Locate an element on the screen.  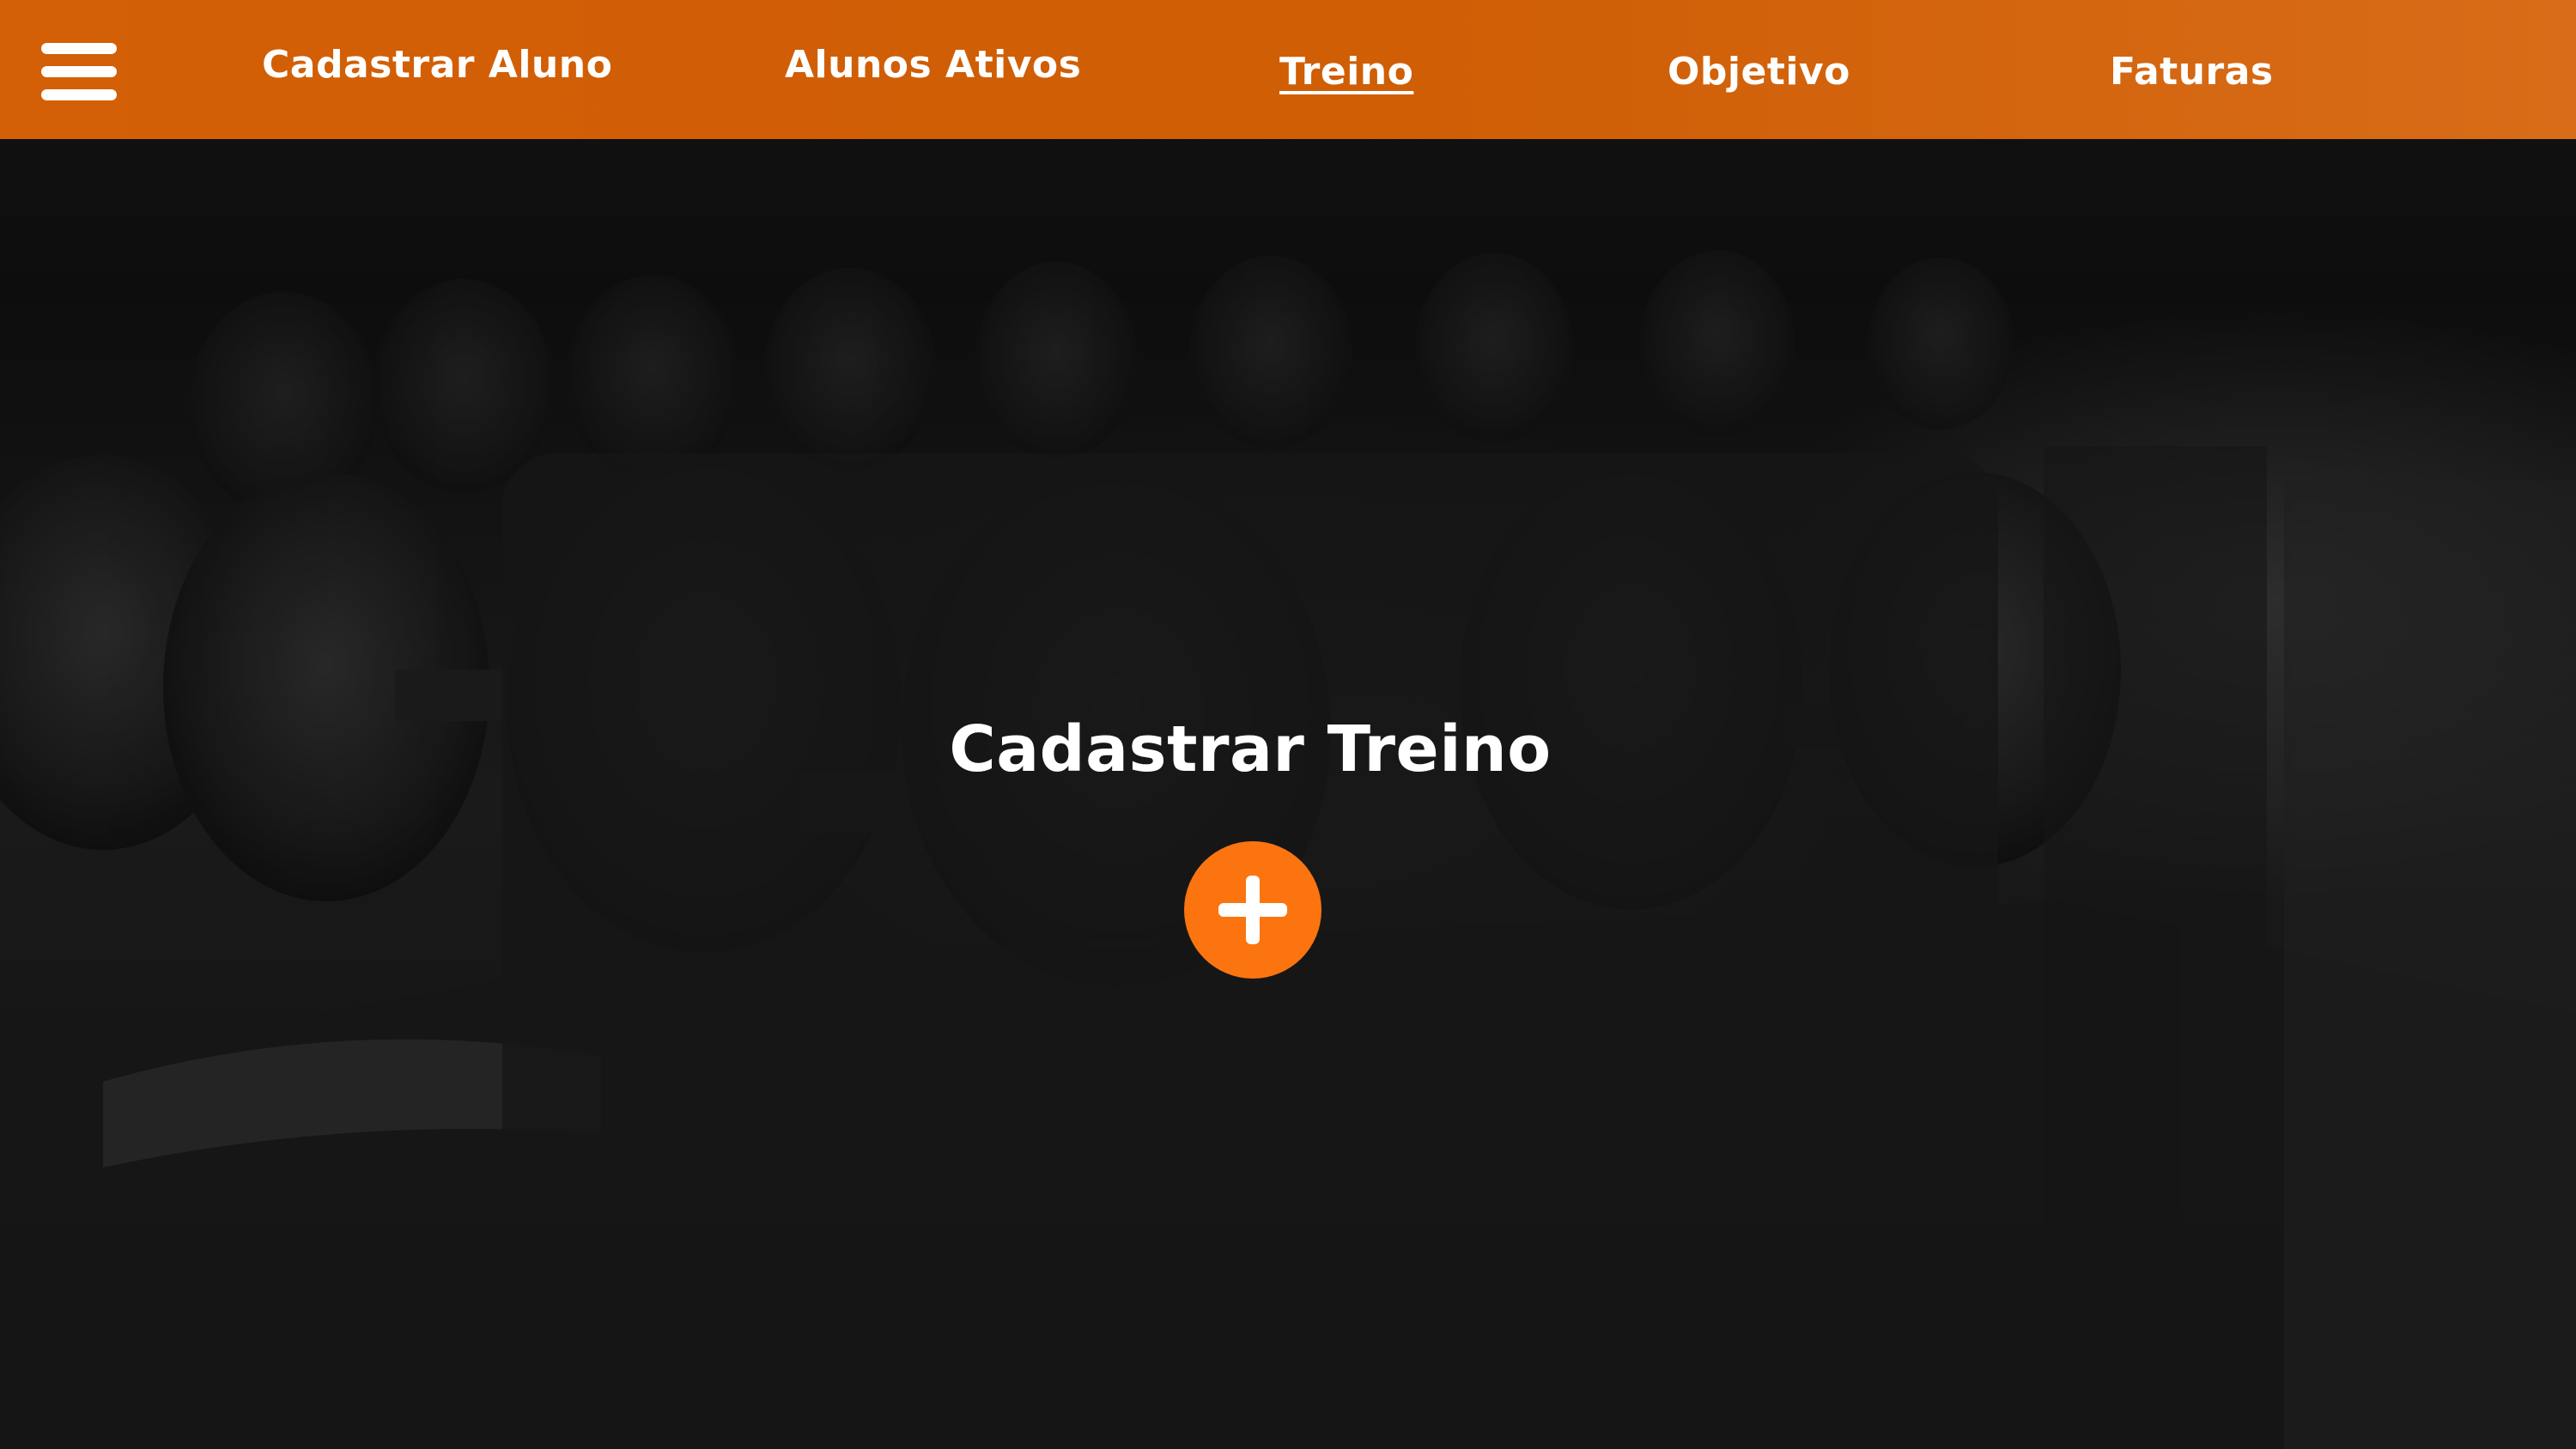
nav-link-cadastrar-aluno: Cadastrar Aluno is located at coordinates (437, 65).